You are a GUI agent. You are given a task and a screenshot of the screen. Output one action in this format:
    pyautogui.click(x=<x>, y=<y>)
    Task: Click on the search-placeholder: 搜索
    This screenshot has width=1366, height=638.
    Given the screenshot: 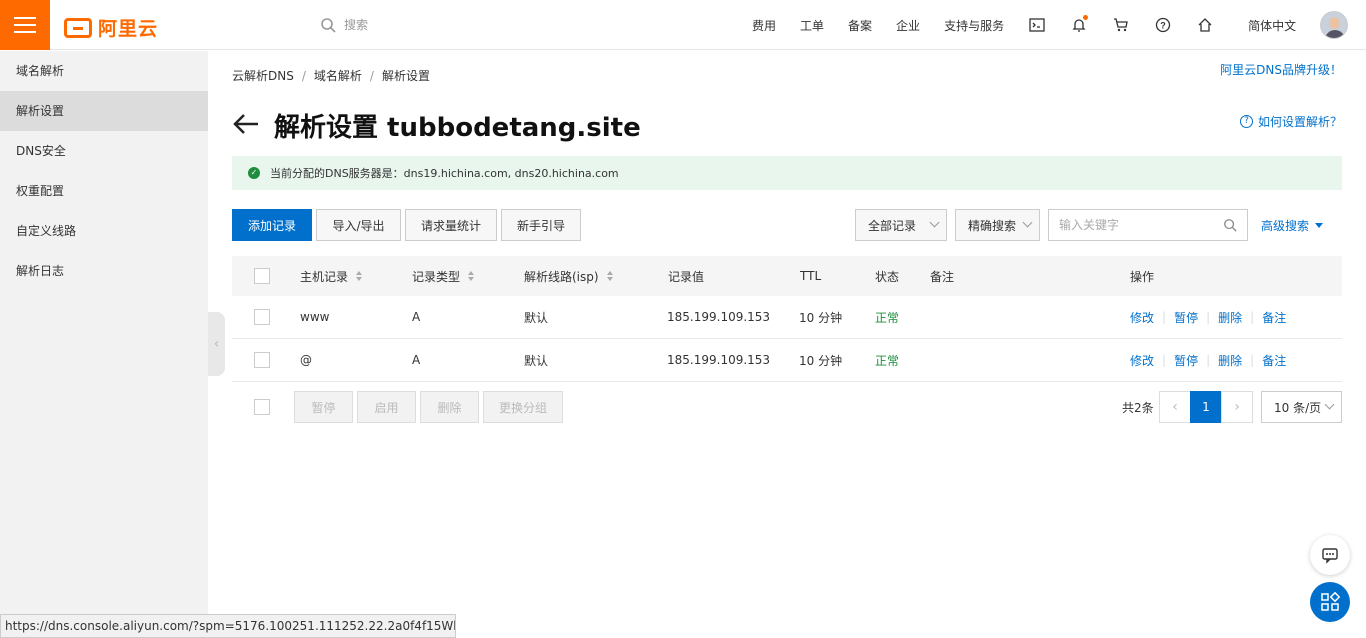 What is the action you would take?
    pyautogui.click(x=356, y=25)
    